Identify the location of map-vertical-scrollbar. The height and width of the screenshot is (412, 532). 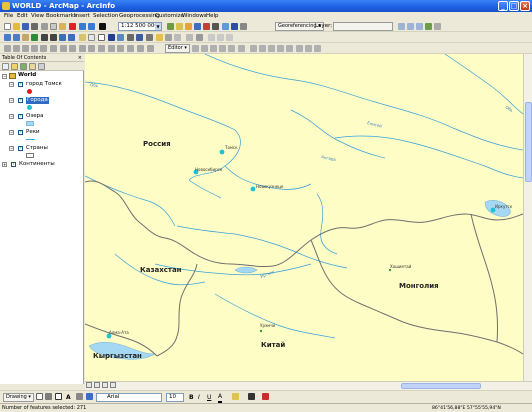
(527, 217).